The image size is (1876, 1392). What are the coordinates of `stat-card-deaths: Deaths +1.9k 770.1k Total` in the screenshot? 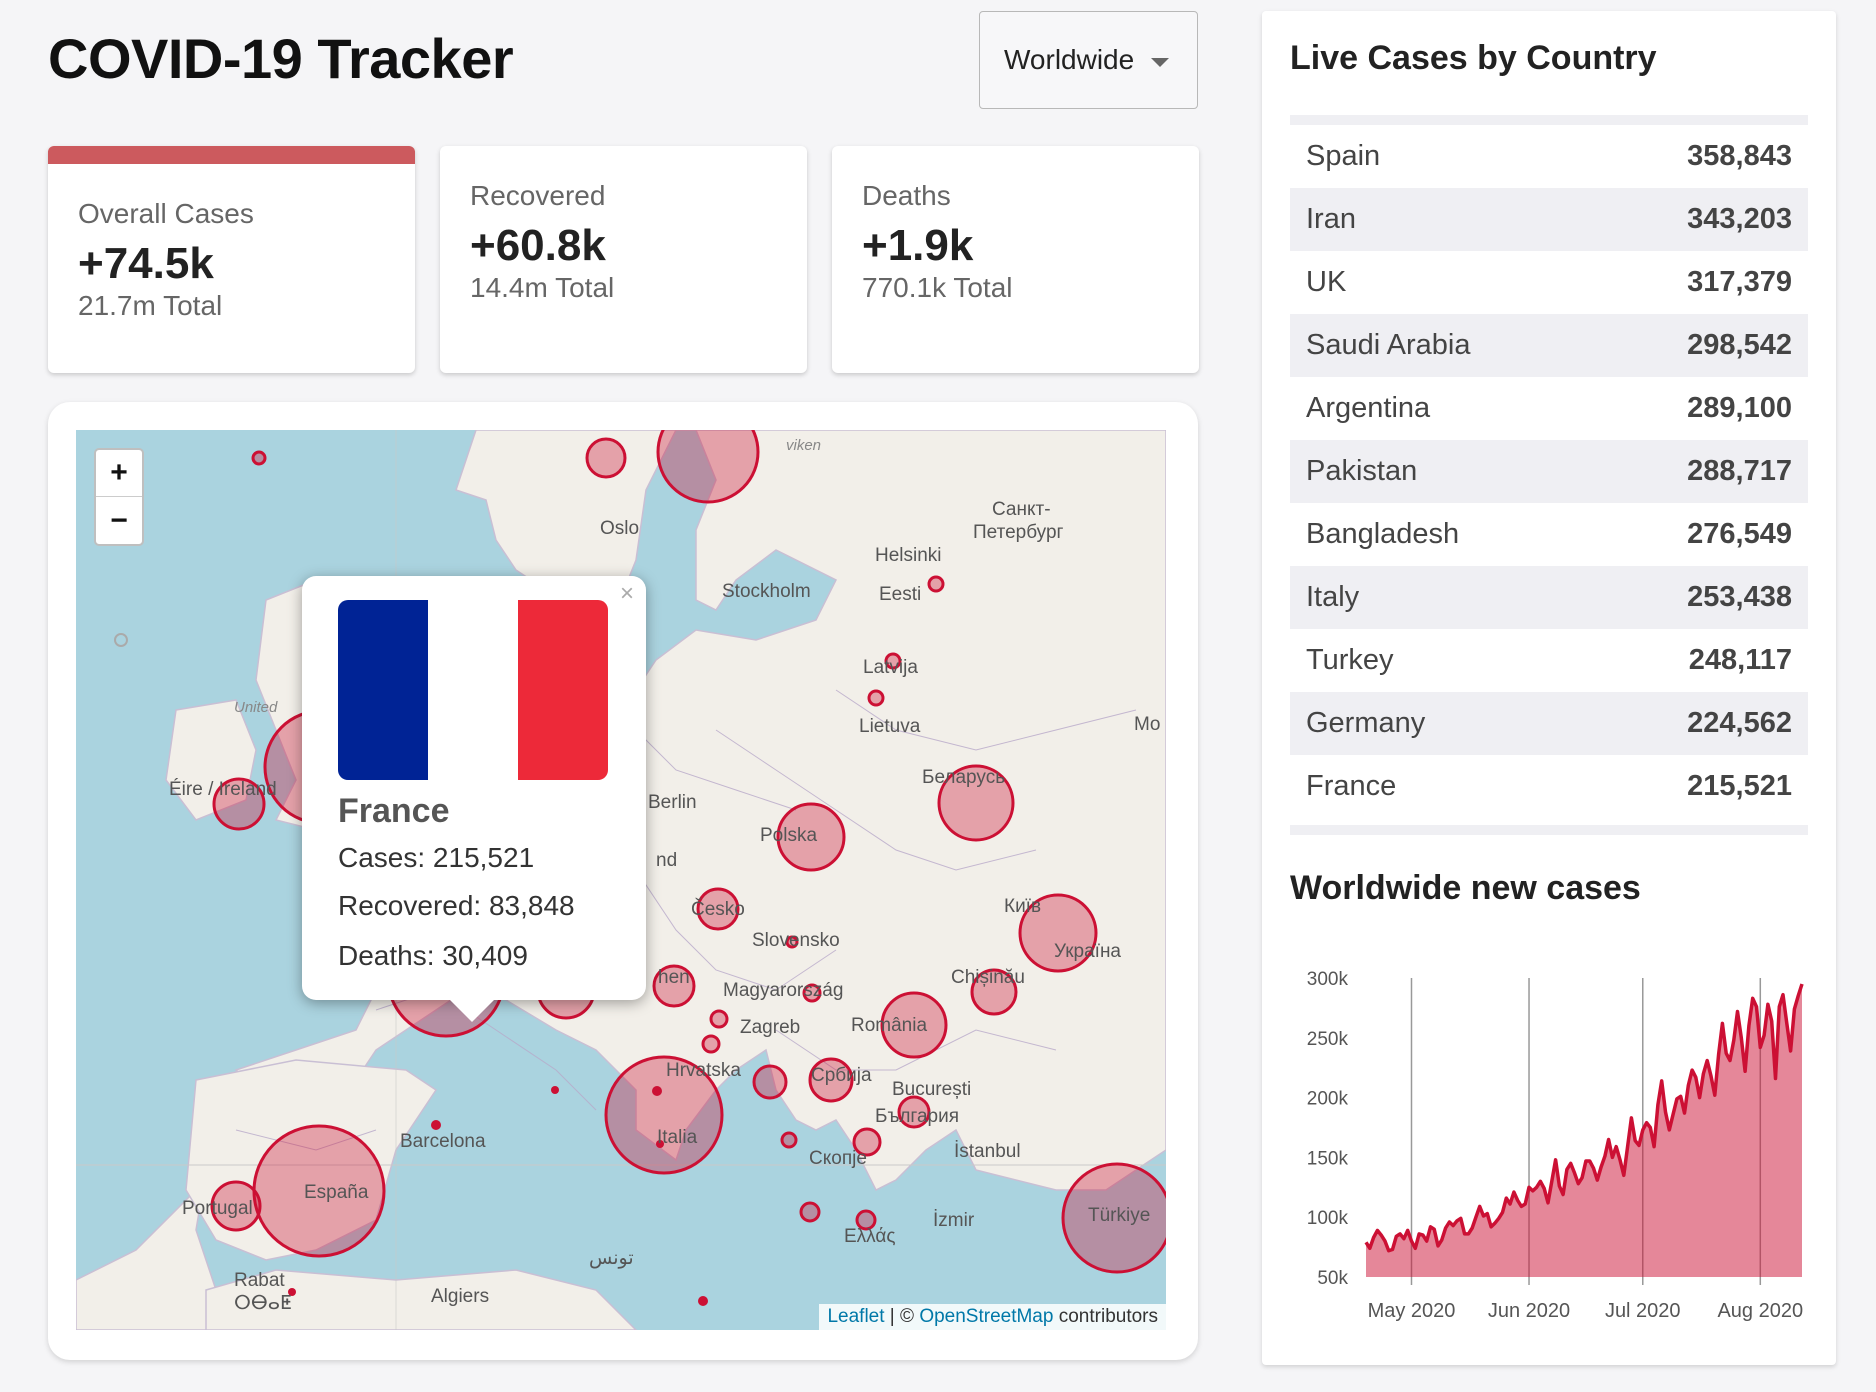 It's located at (1015, 259).